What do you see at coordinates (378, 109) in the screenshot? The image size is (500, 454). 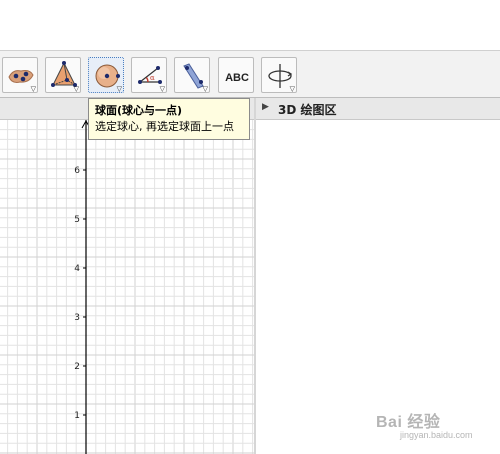 I see `view3d-header: ▶ 3D 绘图区` at bounding box center [378, 109].